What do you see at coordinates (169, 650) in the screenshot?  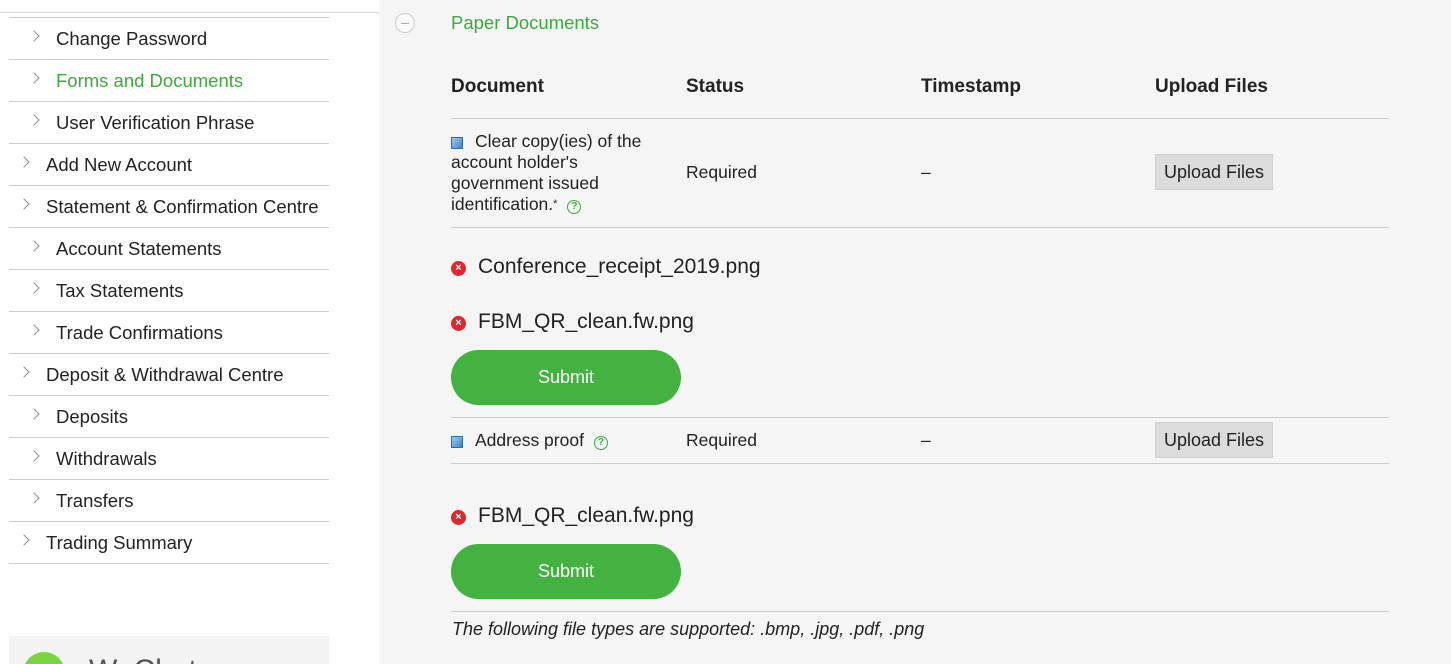 I see `wechat-widget: WeChat` at bounding box center [169, 650].